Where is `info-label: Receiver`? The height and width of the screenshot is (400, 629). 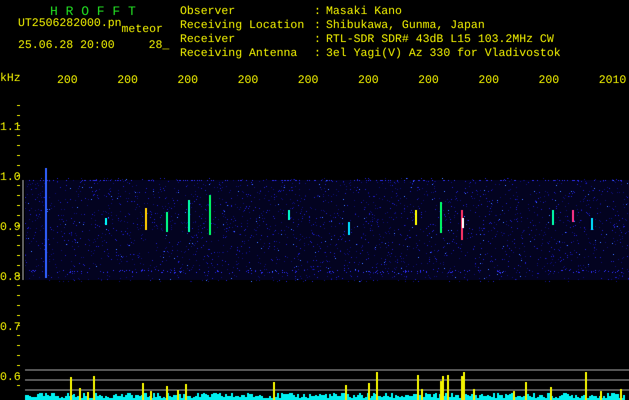
info-label: Receiver is located at coordinates (208, 41).